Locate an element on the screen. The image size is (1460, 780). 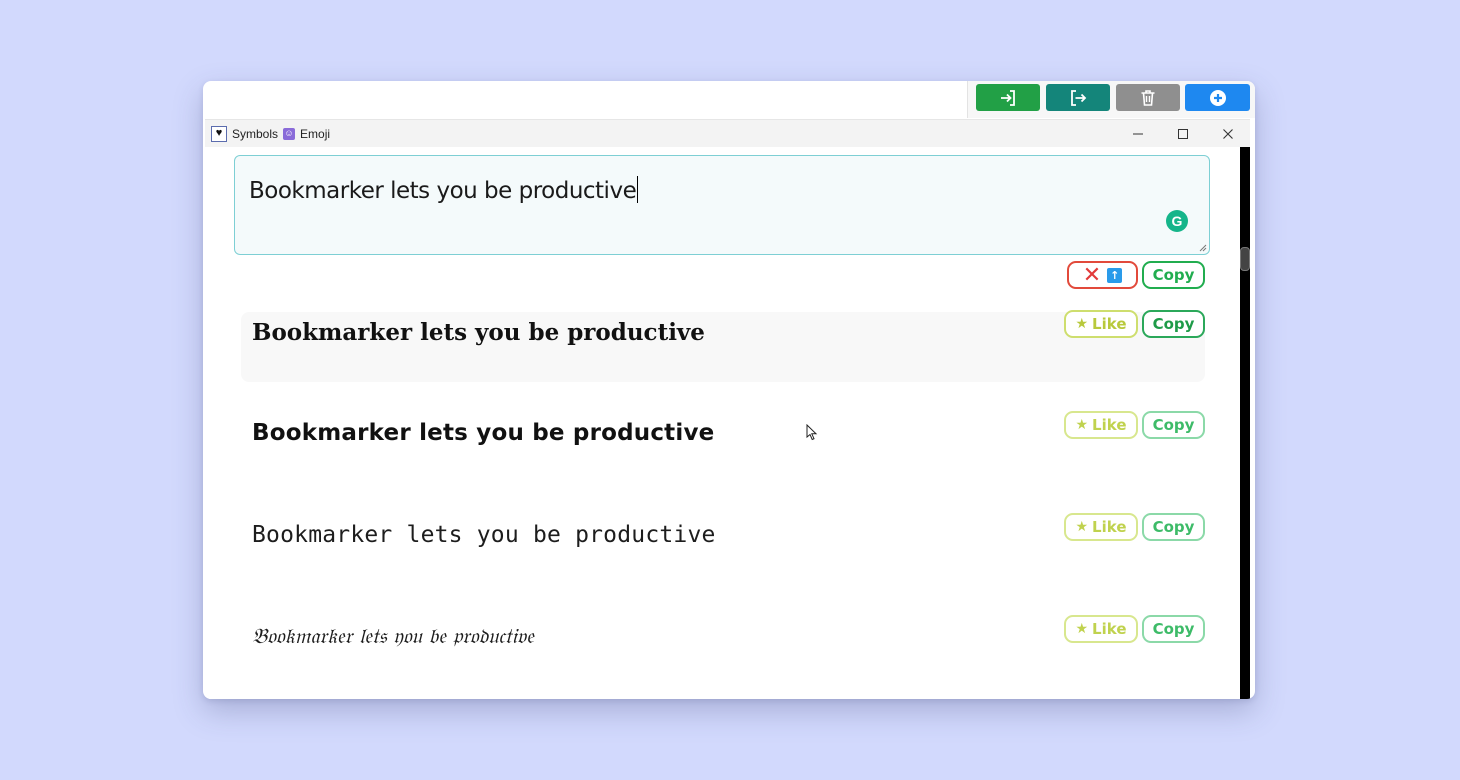
title-bar: ♥ Symbols ☺ Emoji is located at coordinates (727, 133).